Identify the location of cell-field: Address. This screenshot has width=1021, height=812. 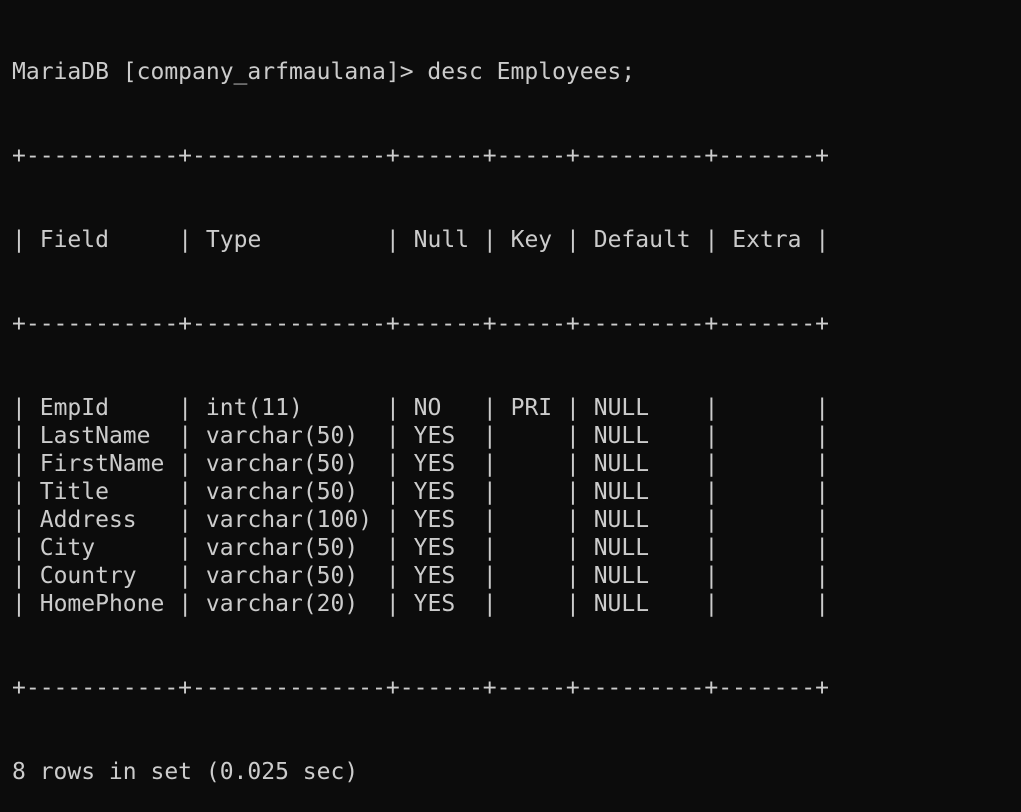
(88, 520).